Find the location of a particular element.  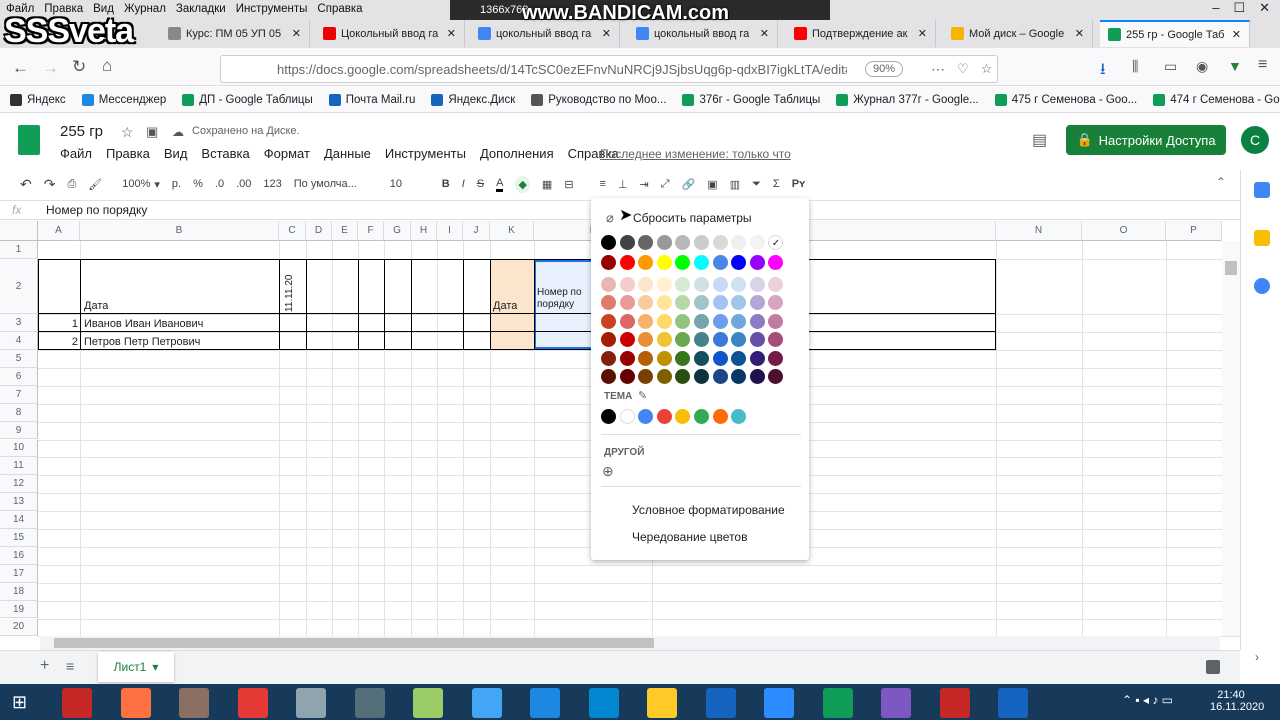

close-icon: ✕ is located at coordinates (1264, 9).